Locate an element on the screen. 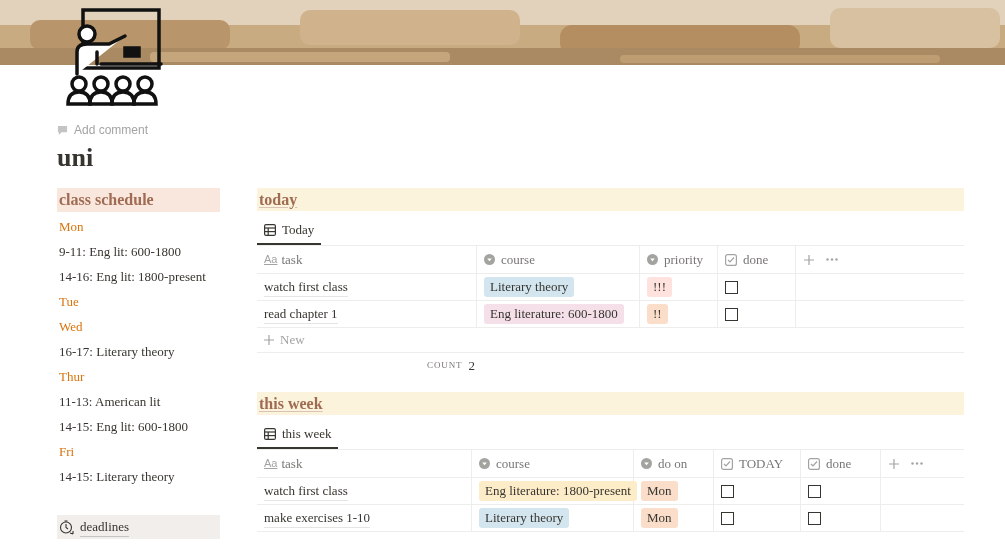  view-tab: Today is located at coordinates (289, 231).